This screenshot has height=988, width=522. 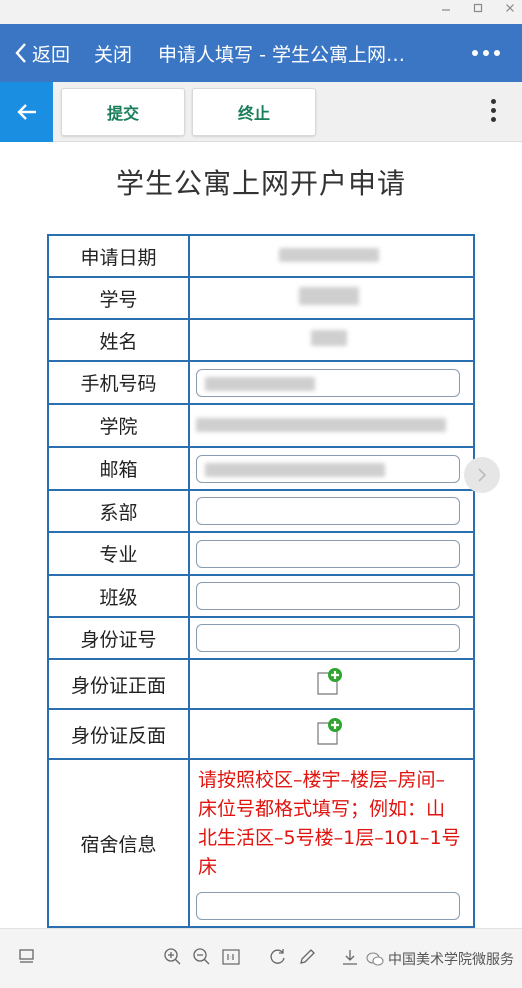 I want to click on dorm-input, so click(x=328, y=906).